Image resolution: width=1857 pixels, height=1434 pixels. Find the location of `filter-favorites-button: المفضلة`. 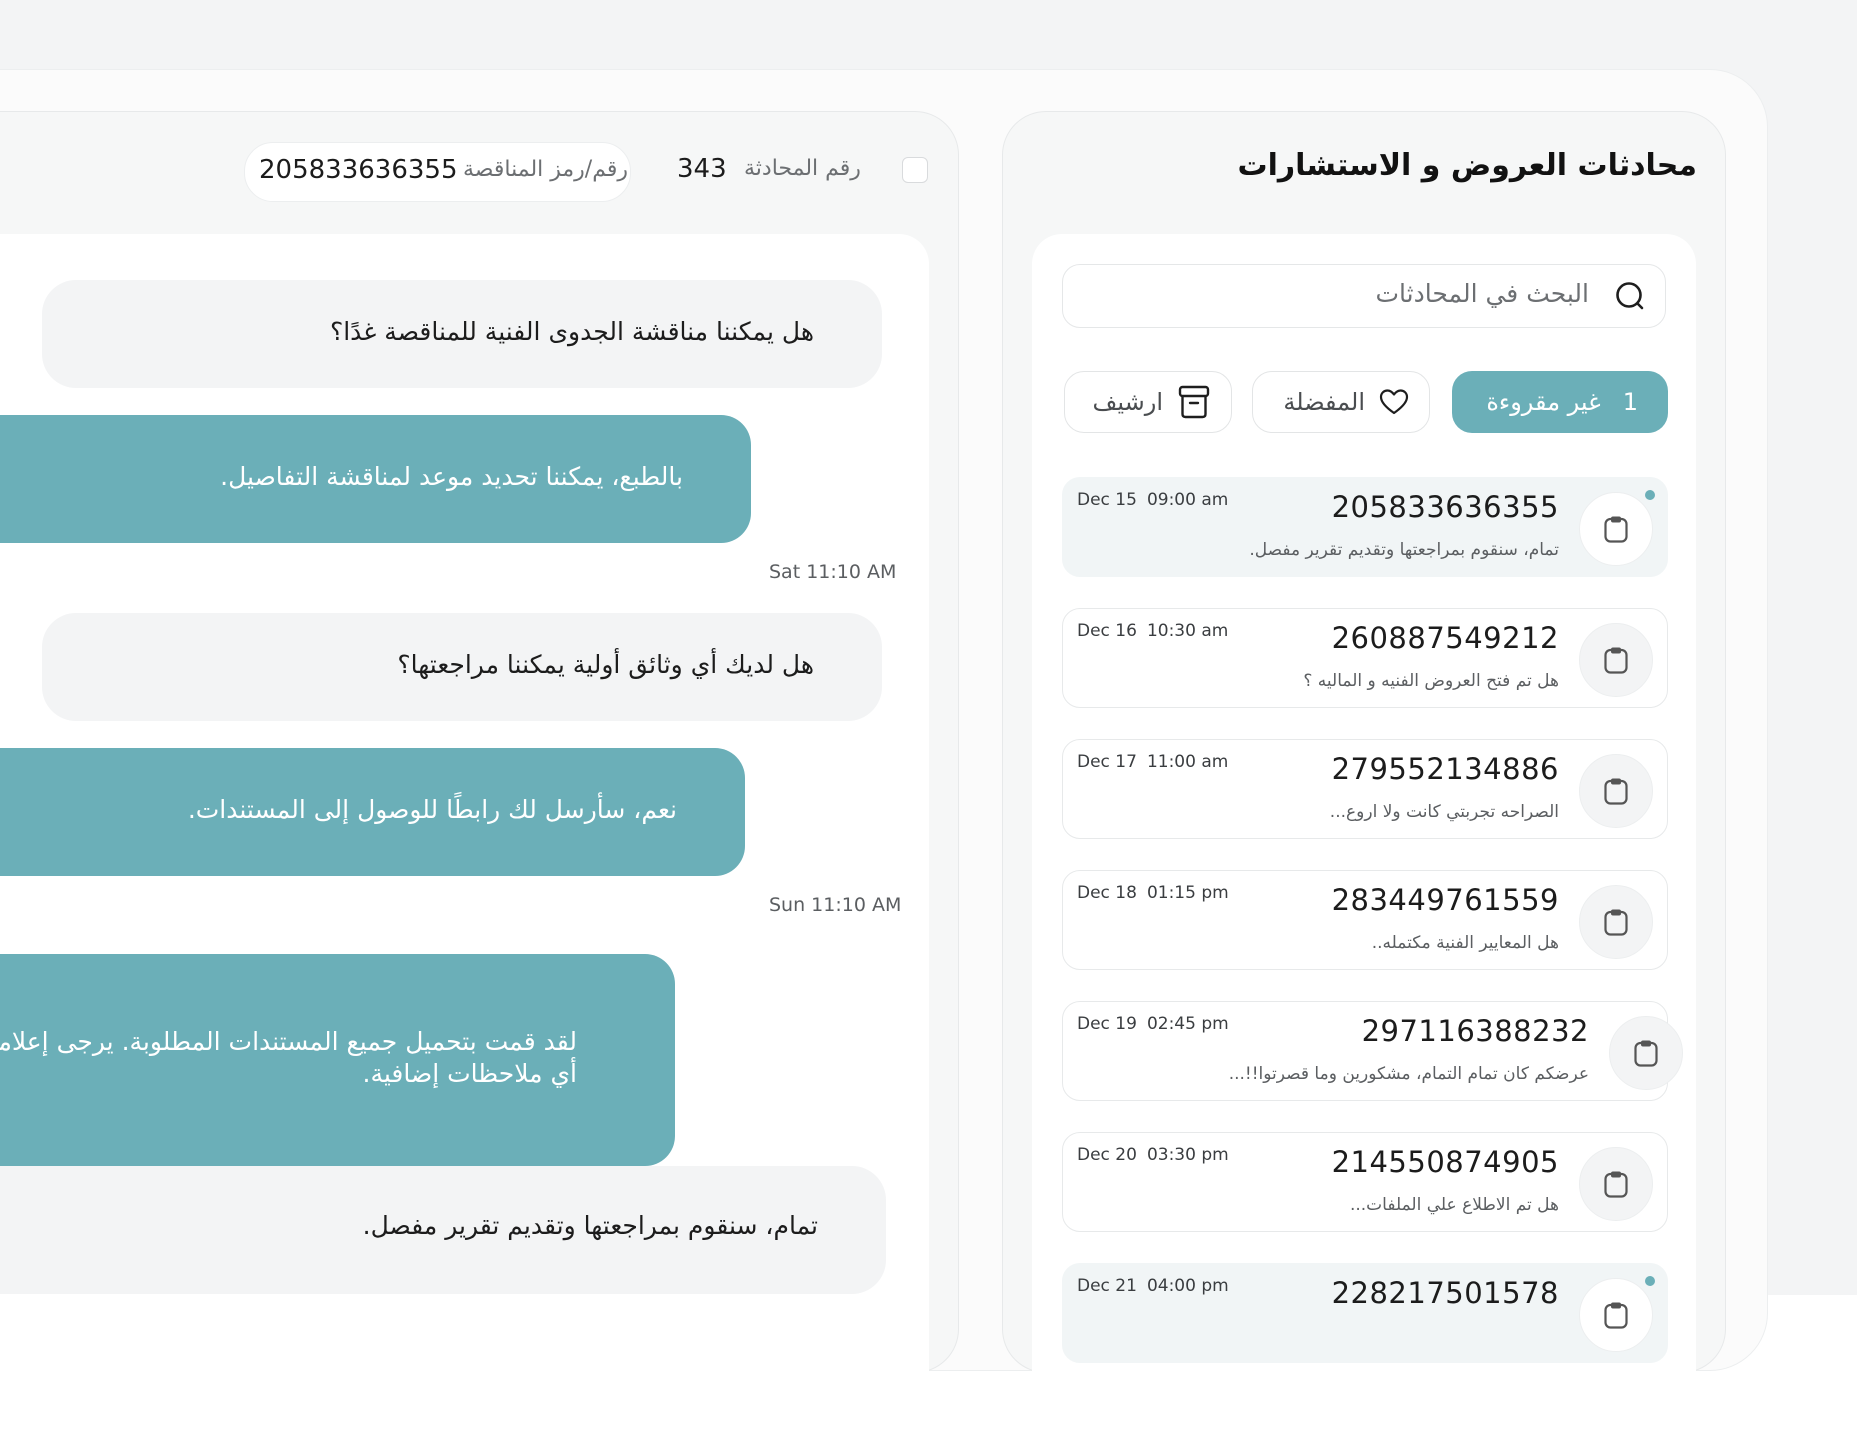

filter-favorites-button: المفضلة is located at coordinates (1341, 402).